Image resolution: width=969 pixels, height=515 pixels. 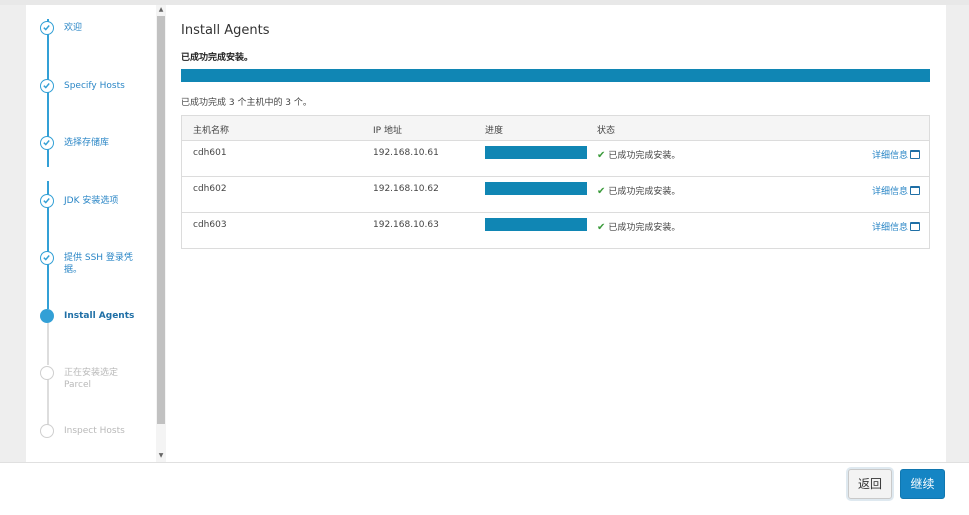 I want to click on summary-text: 已成功完成 3 个主机中的 3 个。, so click(x=246, y=103).